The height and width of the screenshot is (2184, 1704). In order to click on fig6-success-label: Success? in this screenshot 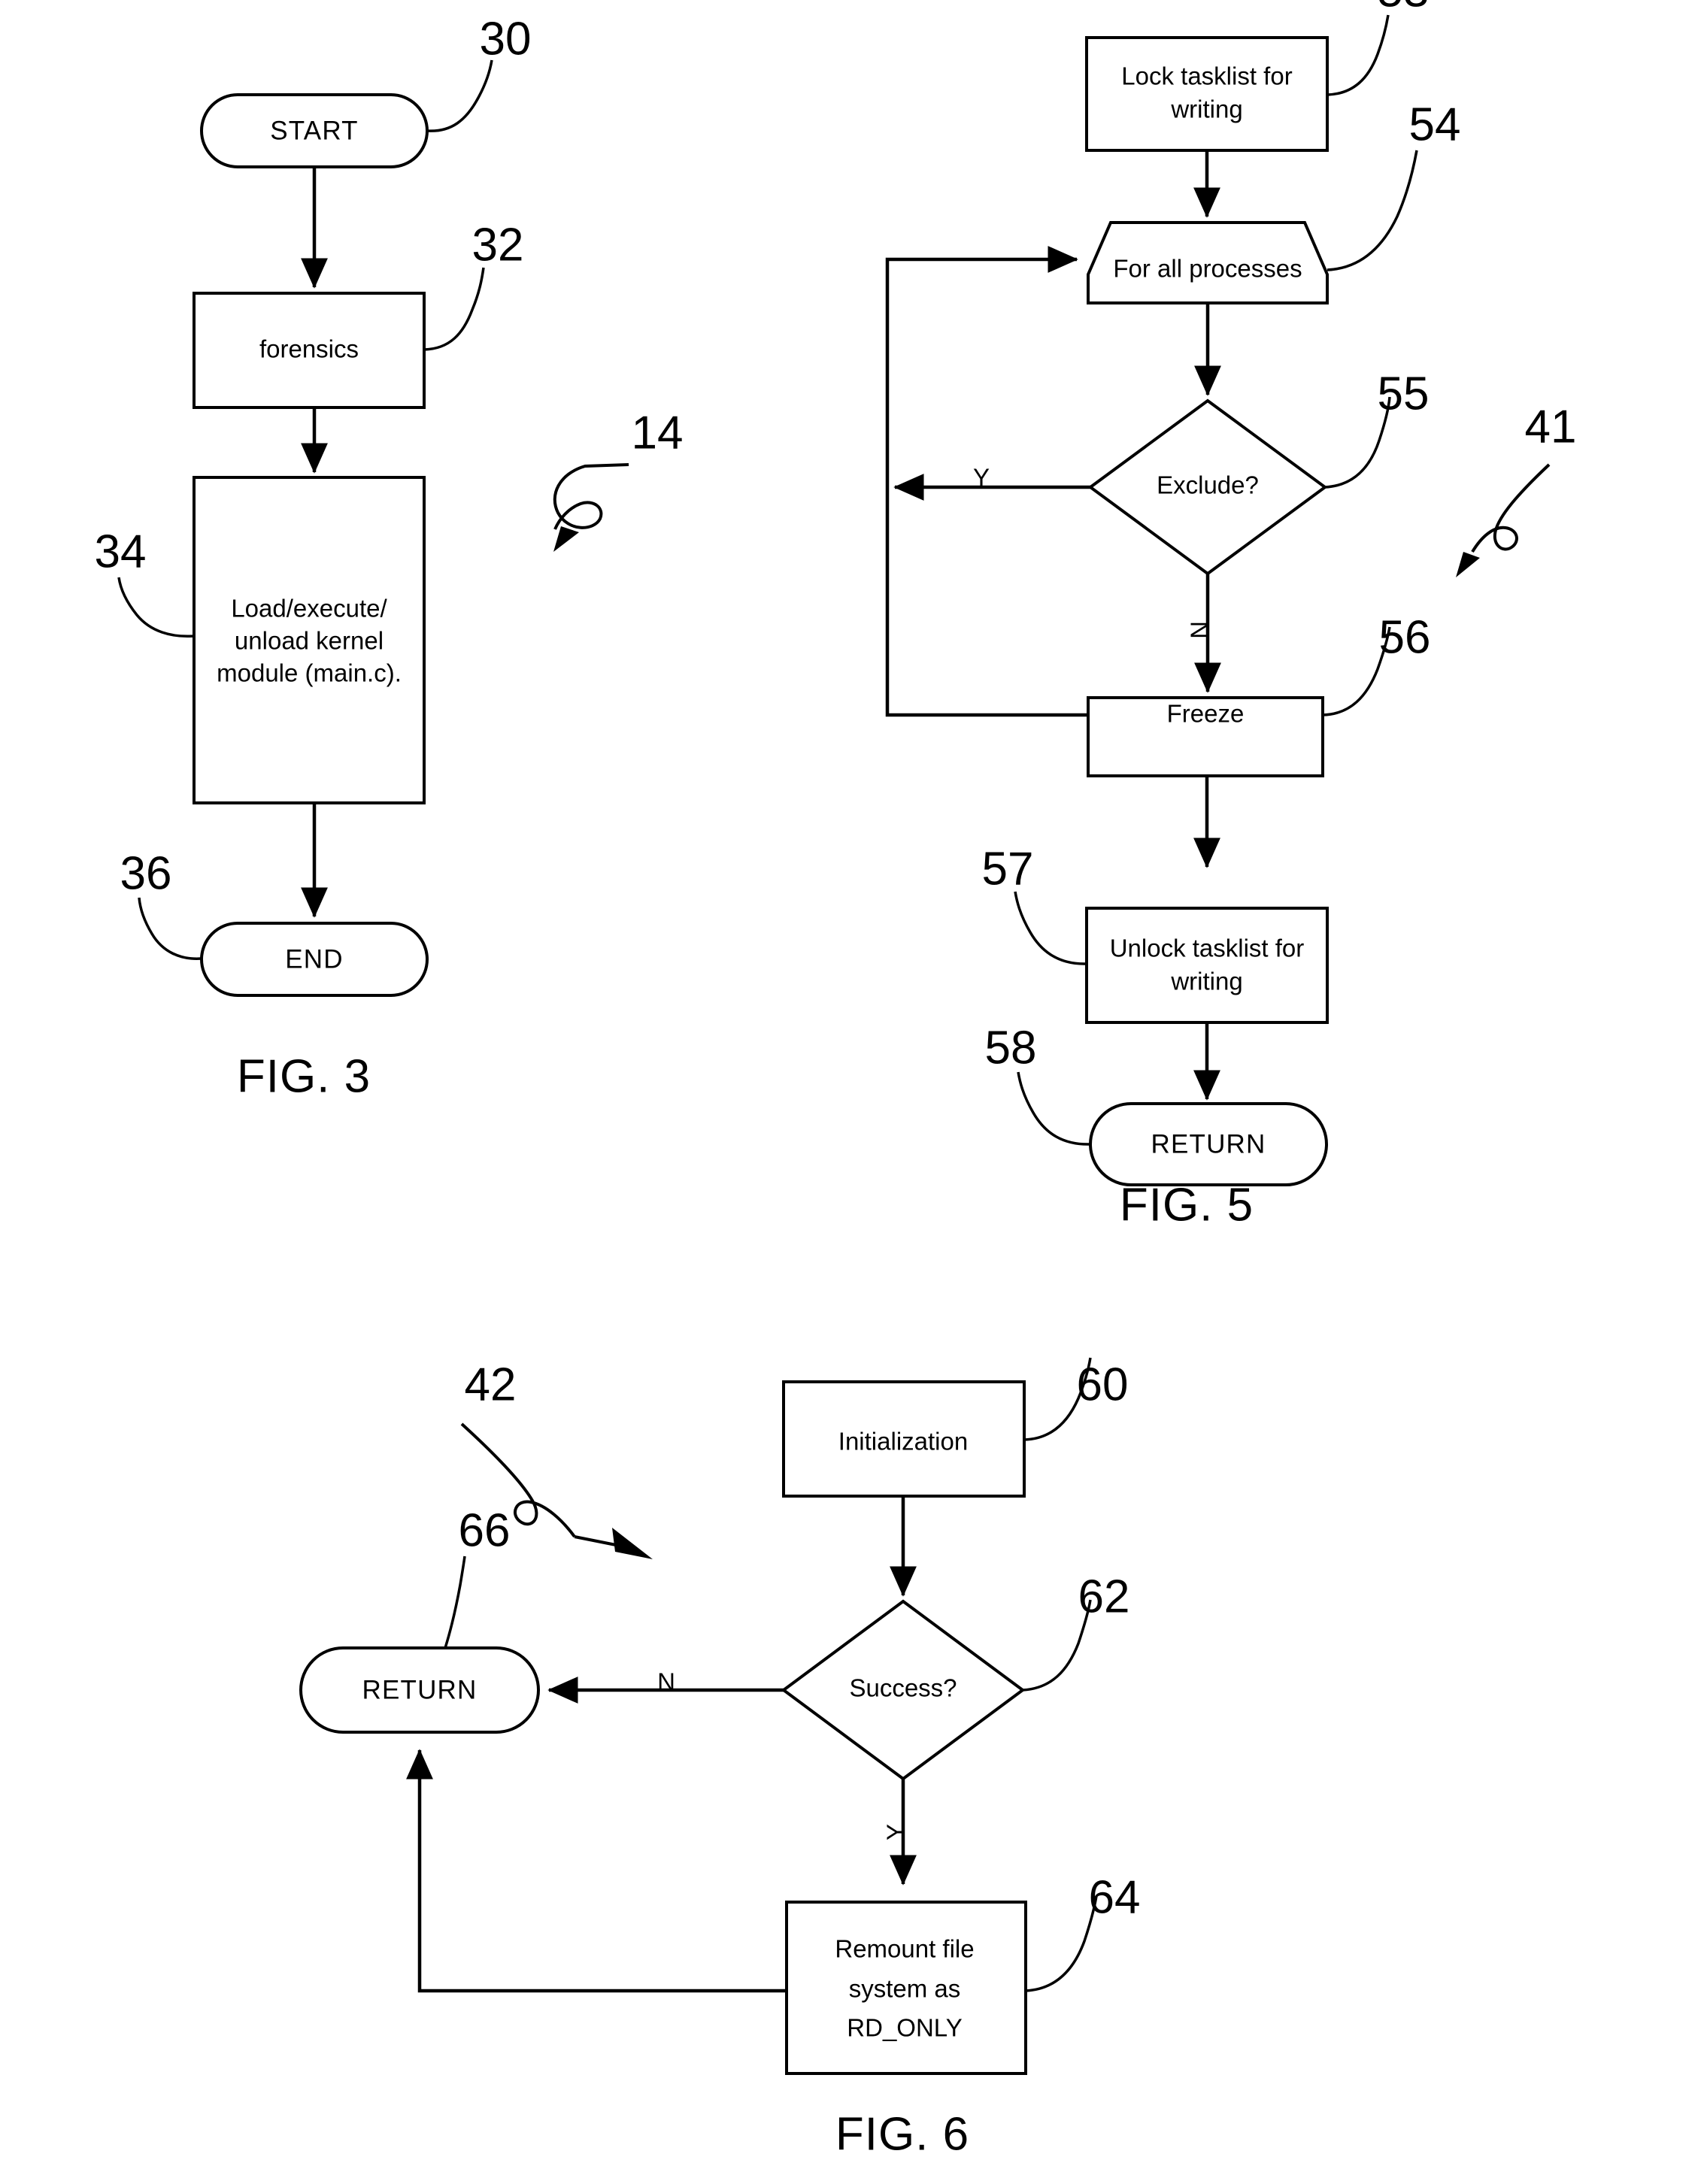, I will do `click(903, 1688)`.